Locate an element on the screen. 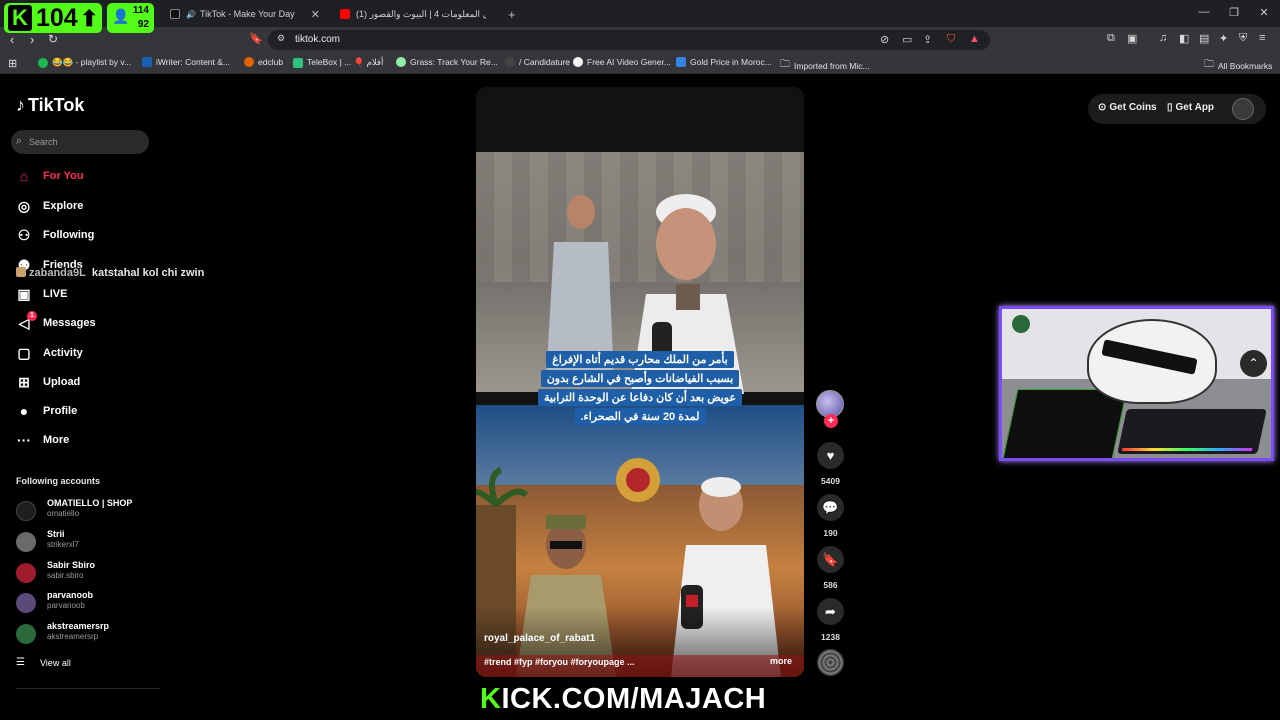 The height and width of the screenshot is (720, 1280). messages-badge: 1 is located at coordinates (32, 315).